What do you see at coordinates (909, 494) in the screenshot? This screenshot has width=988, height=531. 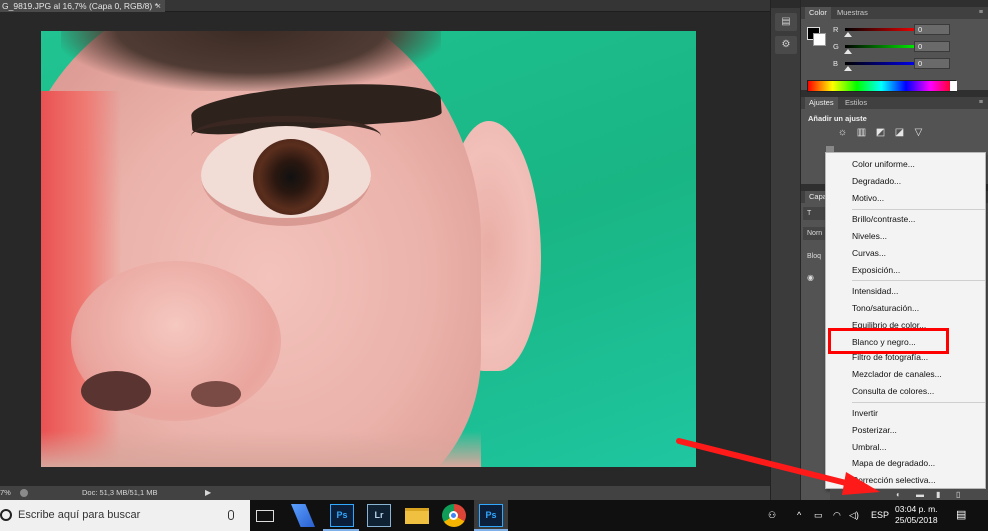 I see `layers-bottom-toolbar: ◐ ▬ ▮ ▯` at bounding box center [909, 494].